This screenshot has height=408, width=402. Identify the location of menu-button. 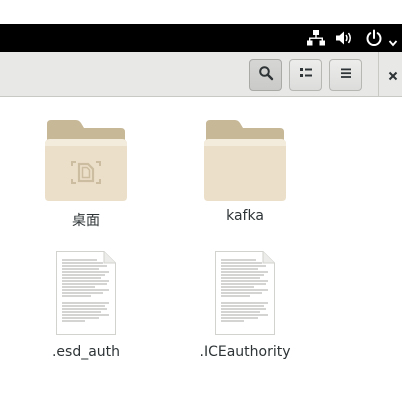
(345, 75).